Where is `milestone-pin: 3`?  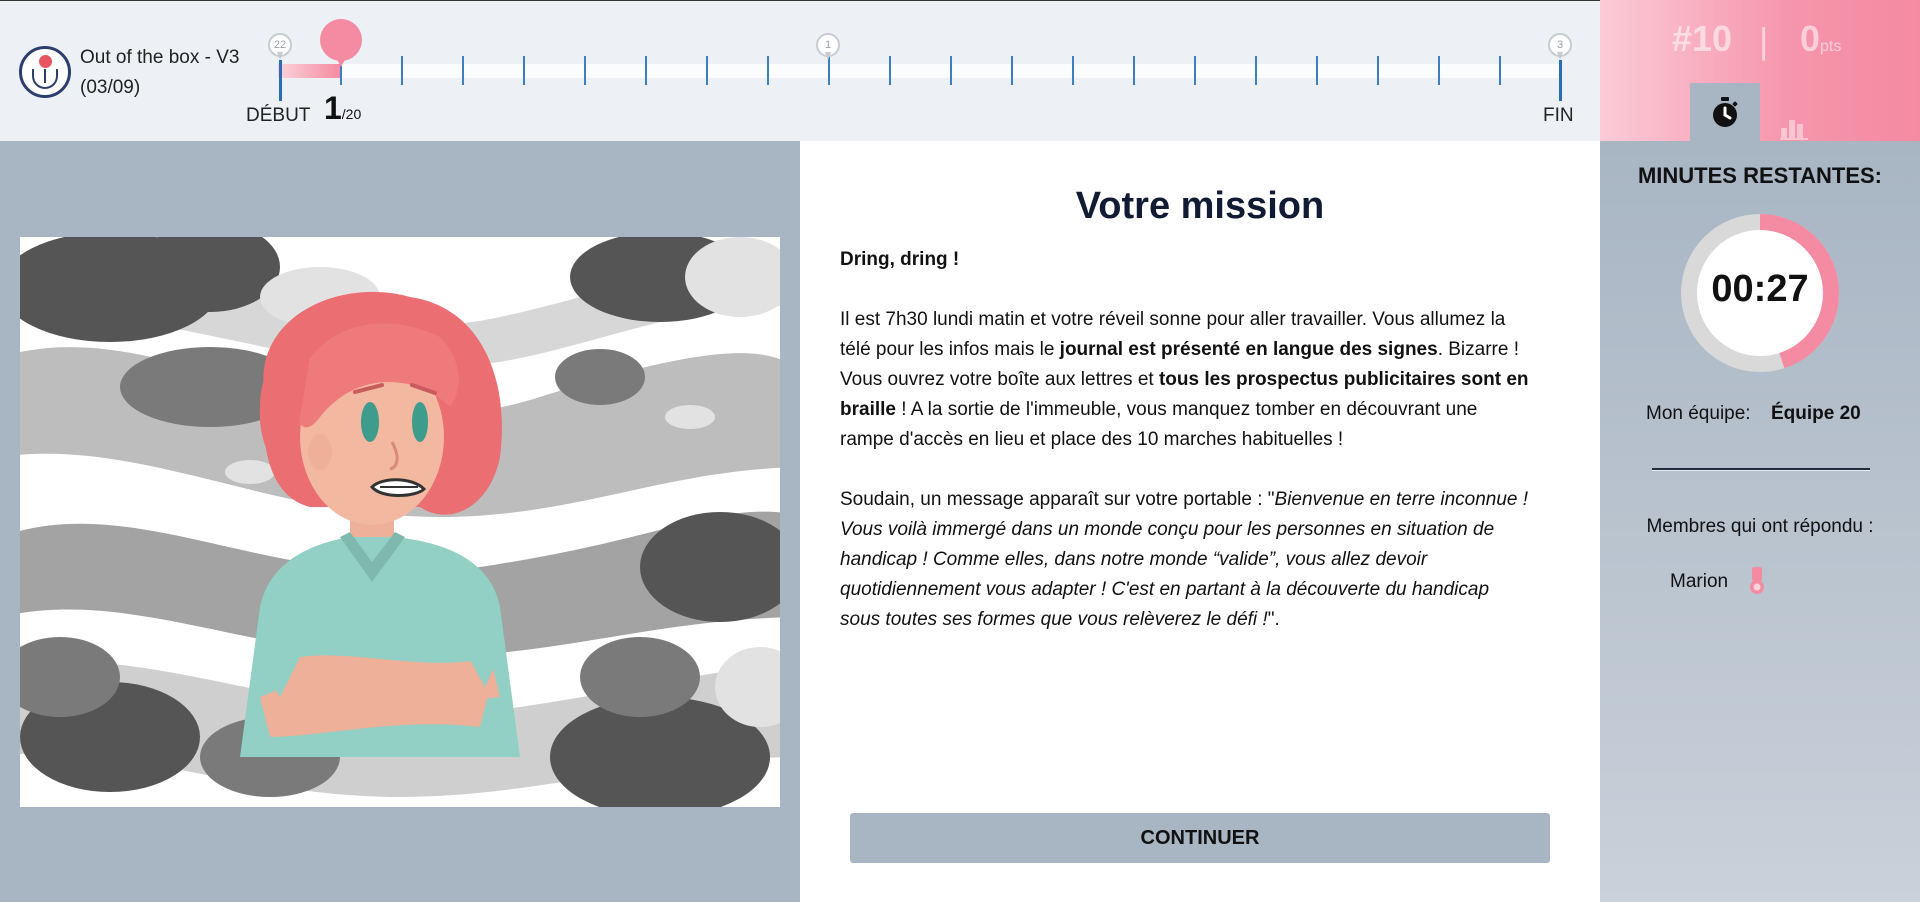 milestone-pin: 3 is located at coordinates (1560, 48).